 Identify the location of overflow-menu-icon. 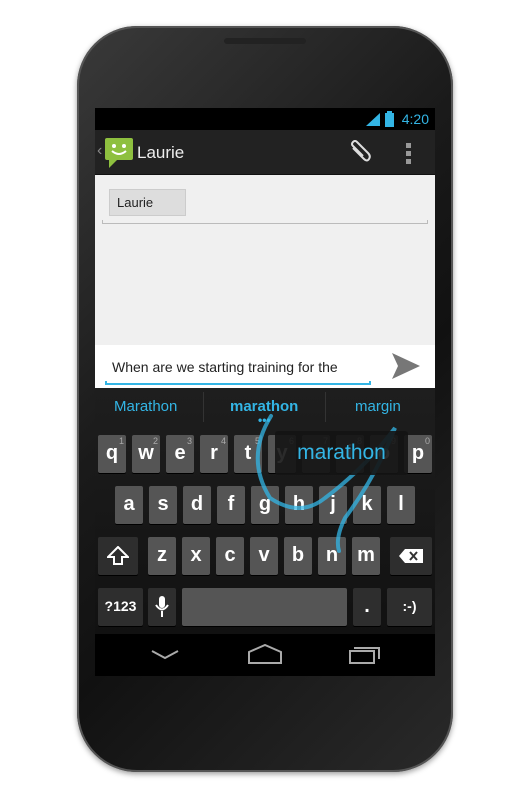
(409, 154).